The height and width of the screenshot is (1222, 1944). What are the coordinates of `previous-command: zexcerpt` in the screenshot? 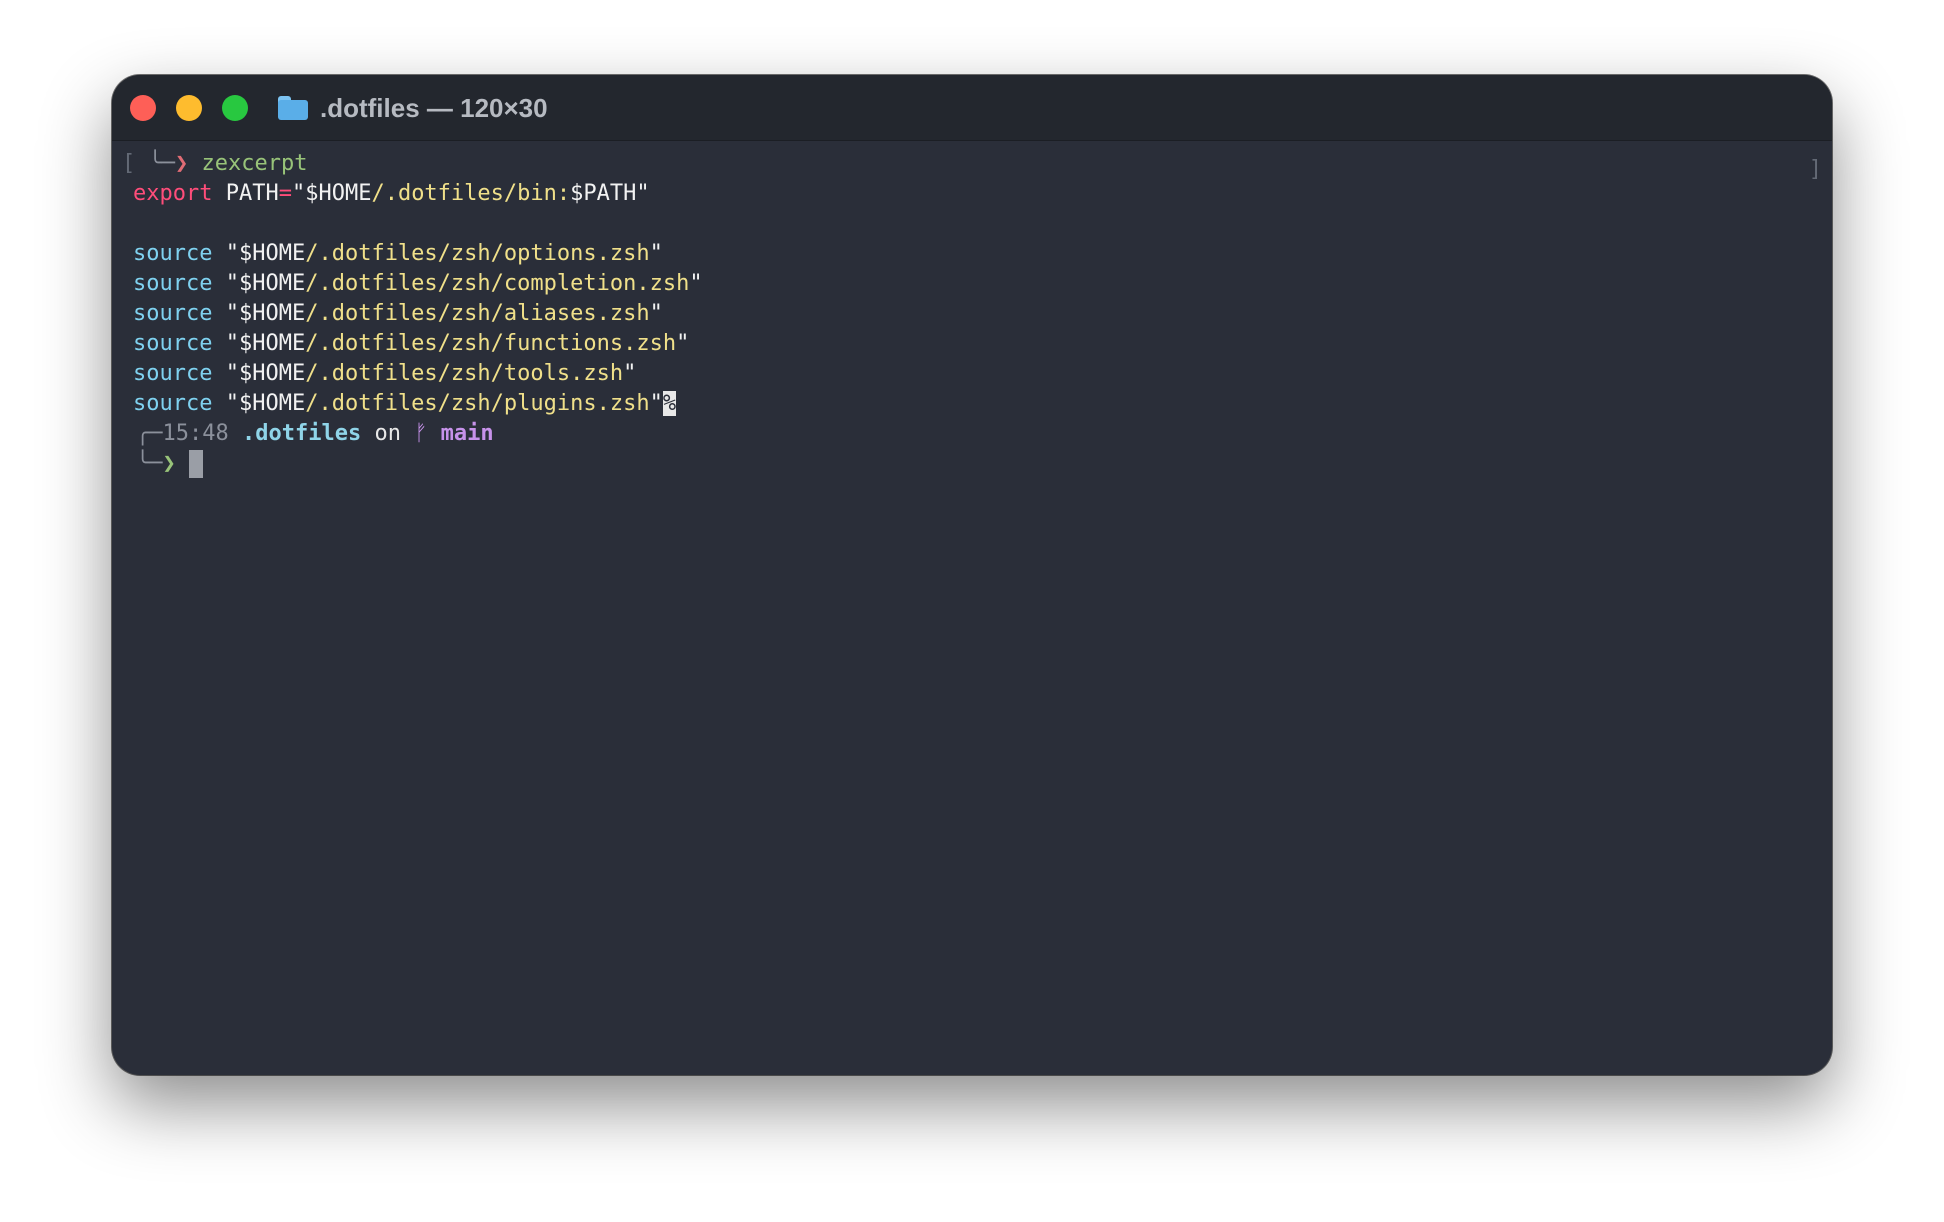 It's located at (254, 163).